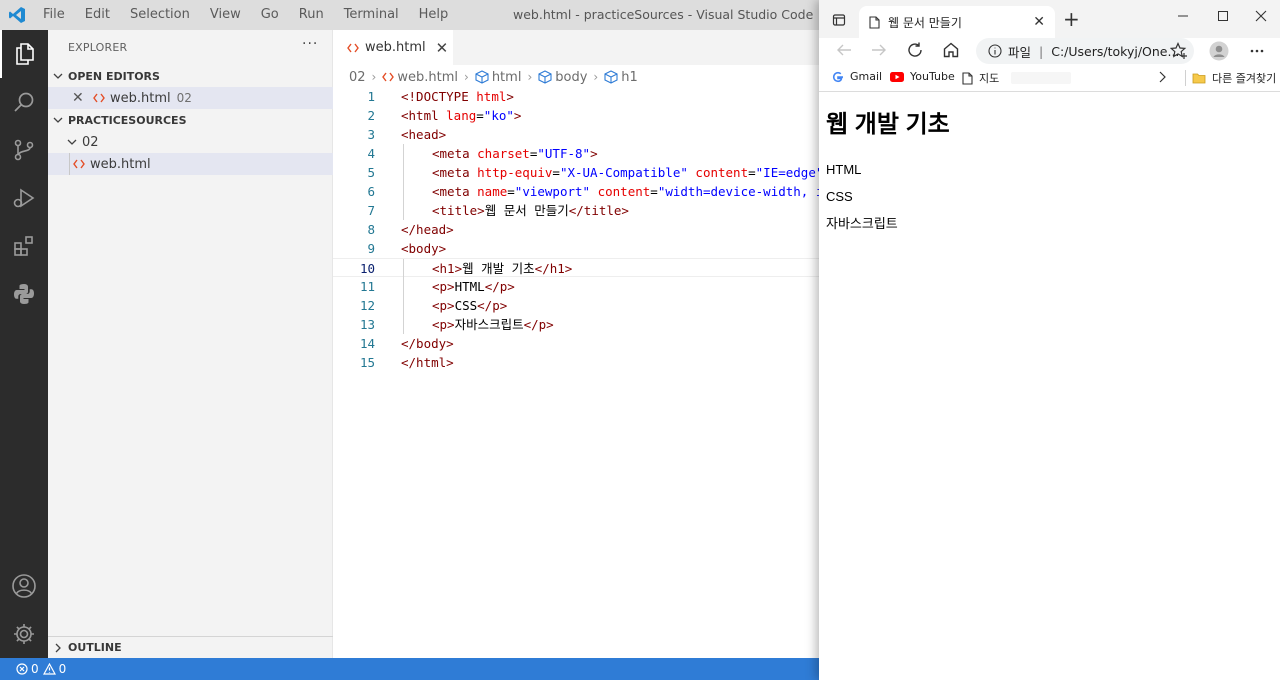 Image resolution: width=1280 pixels, height=680 pixels. What do you see at coordinates (371, 210) in the screenshot?
I see `line-number: 7` at bounding box center [371, 210].